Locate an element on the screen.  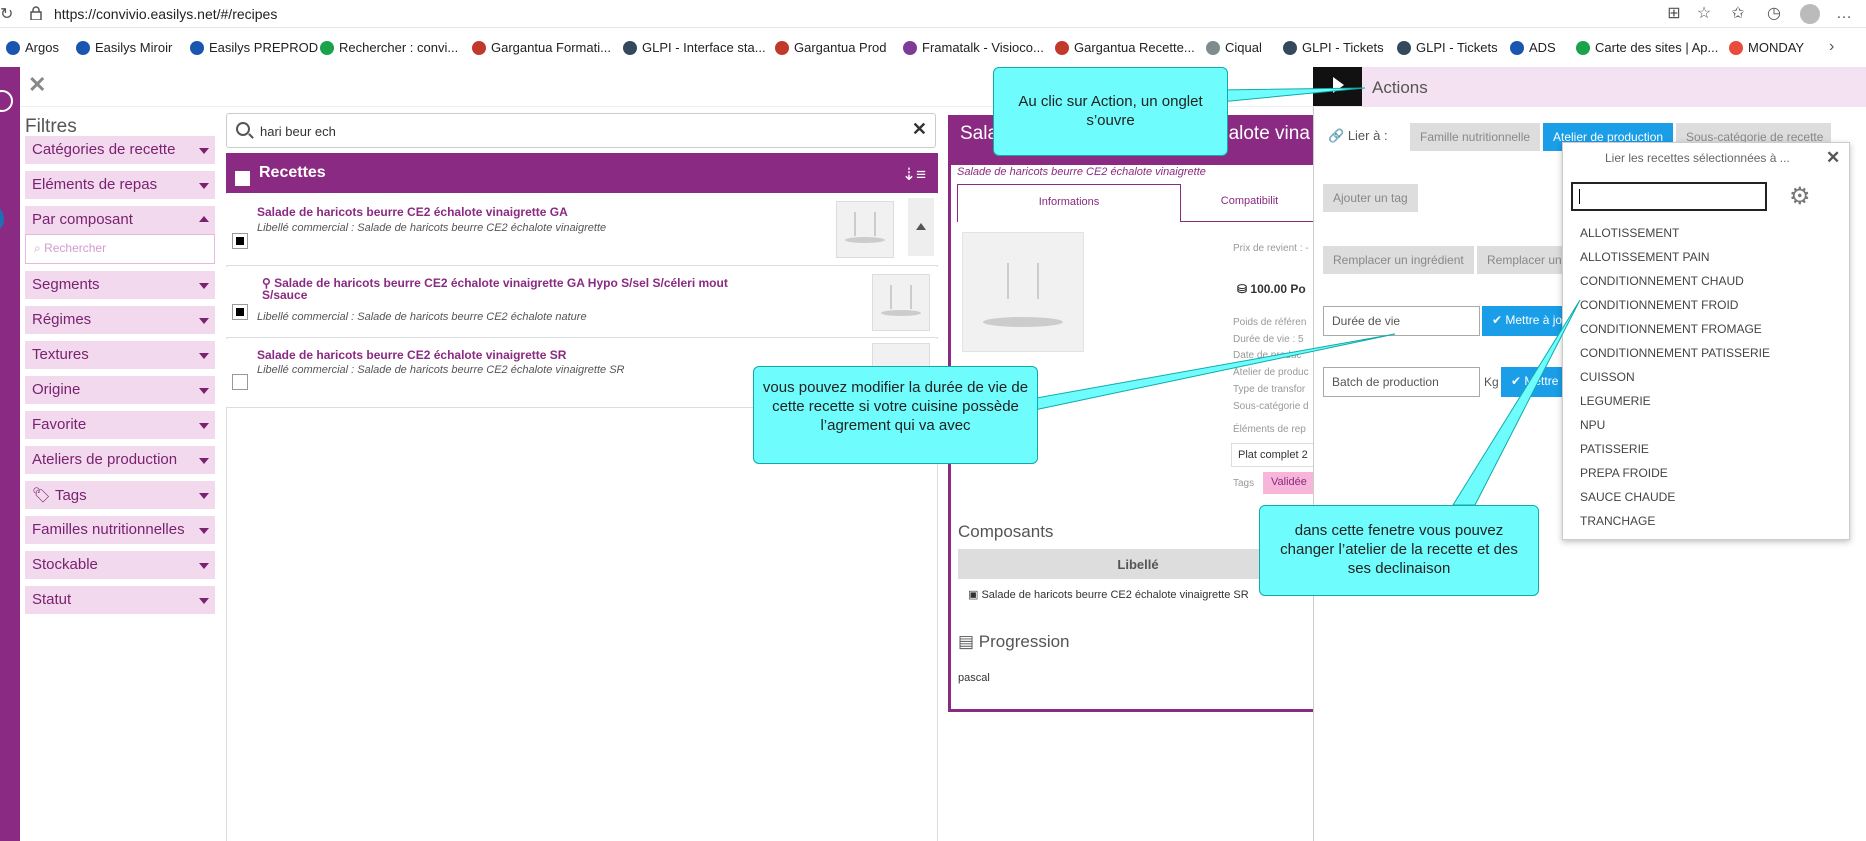
atelier-option: CONDITIONNEMENT CHAUD is located at coordinates (1662, 281).